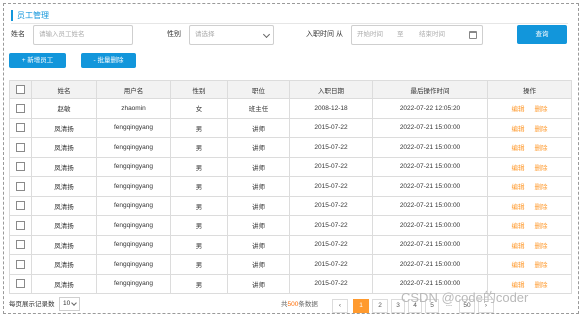  What do you see at coordinates (32, 304) in the screenshot?
I see `page-size-label: 每页展示记录数` at bounding box center [32, 304].